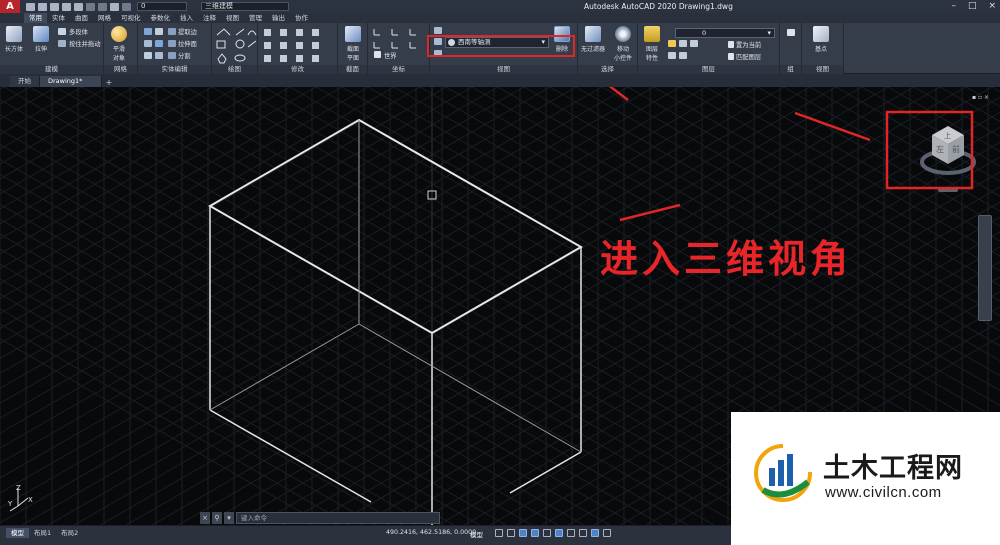  What do you see at coordinates (398, 69) in the screenshot?
I see `panel-title-coordinates: 坐标` at bounding box center [398, 69].